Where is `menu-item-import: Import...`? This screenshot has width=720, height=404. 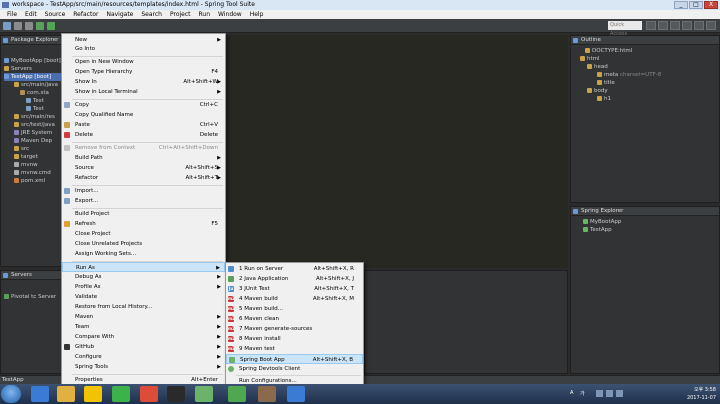 menu-item-import: Import... is located at coordinates (143, 191).